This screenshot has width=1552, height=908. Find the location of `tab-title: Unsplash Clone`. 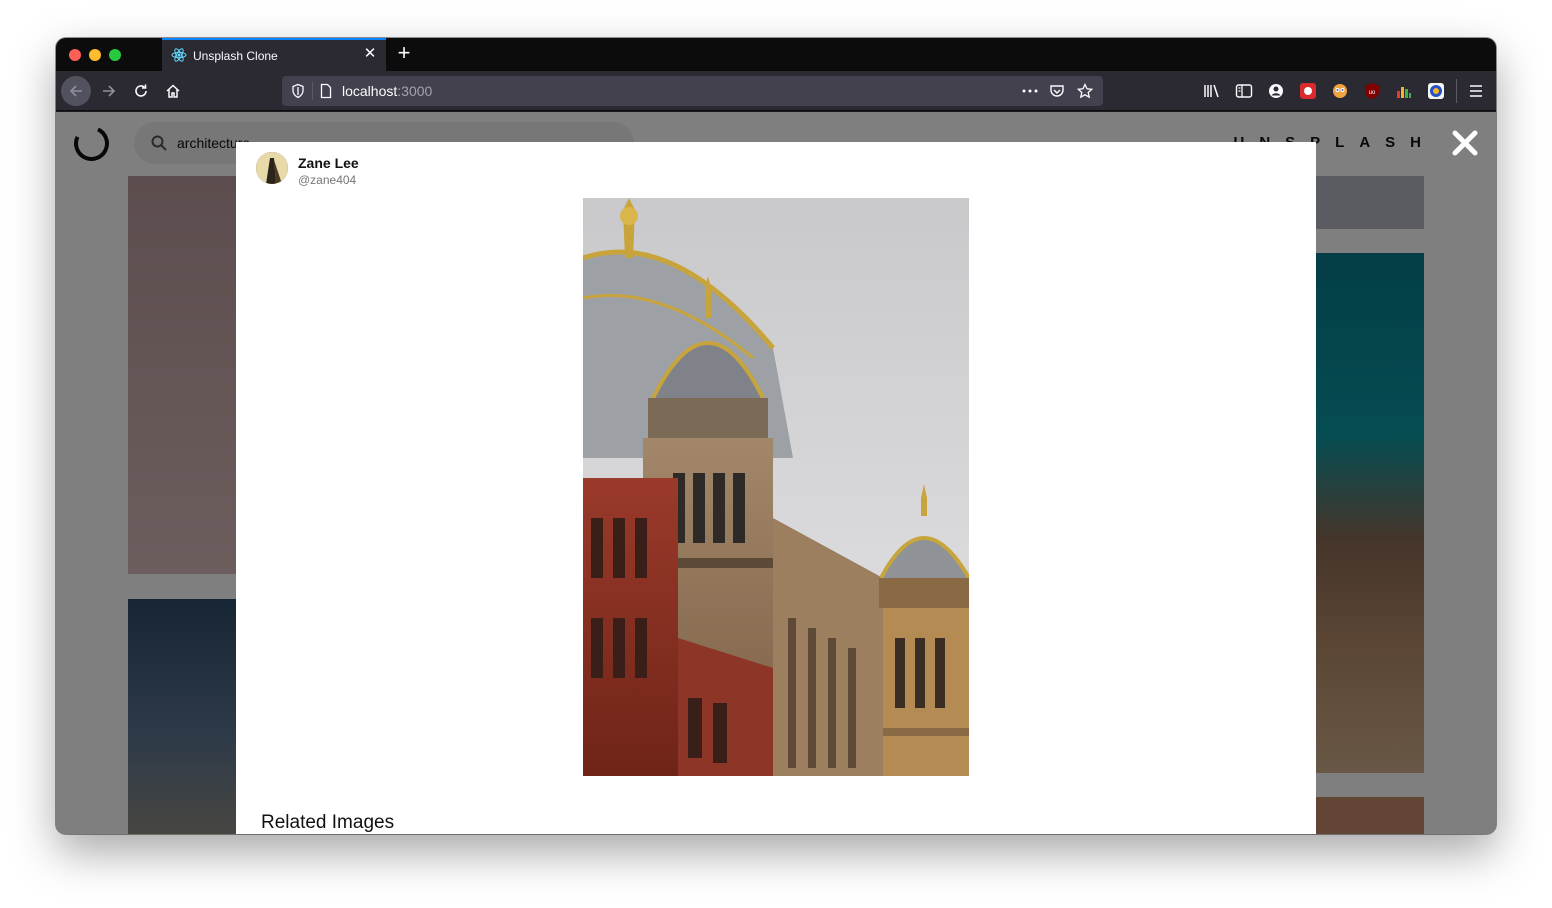

tab-title: Unsplash Clone is located at coordinates (235, 56).